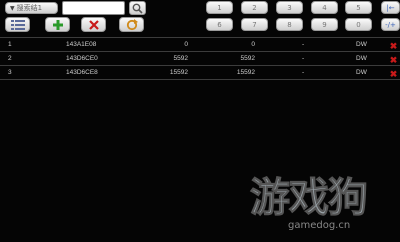 The image size is (400, 242). I want to click on row-value-2: 15592, so click(245, 72).